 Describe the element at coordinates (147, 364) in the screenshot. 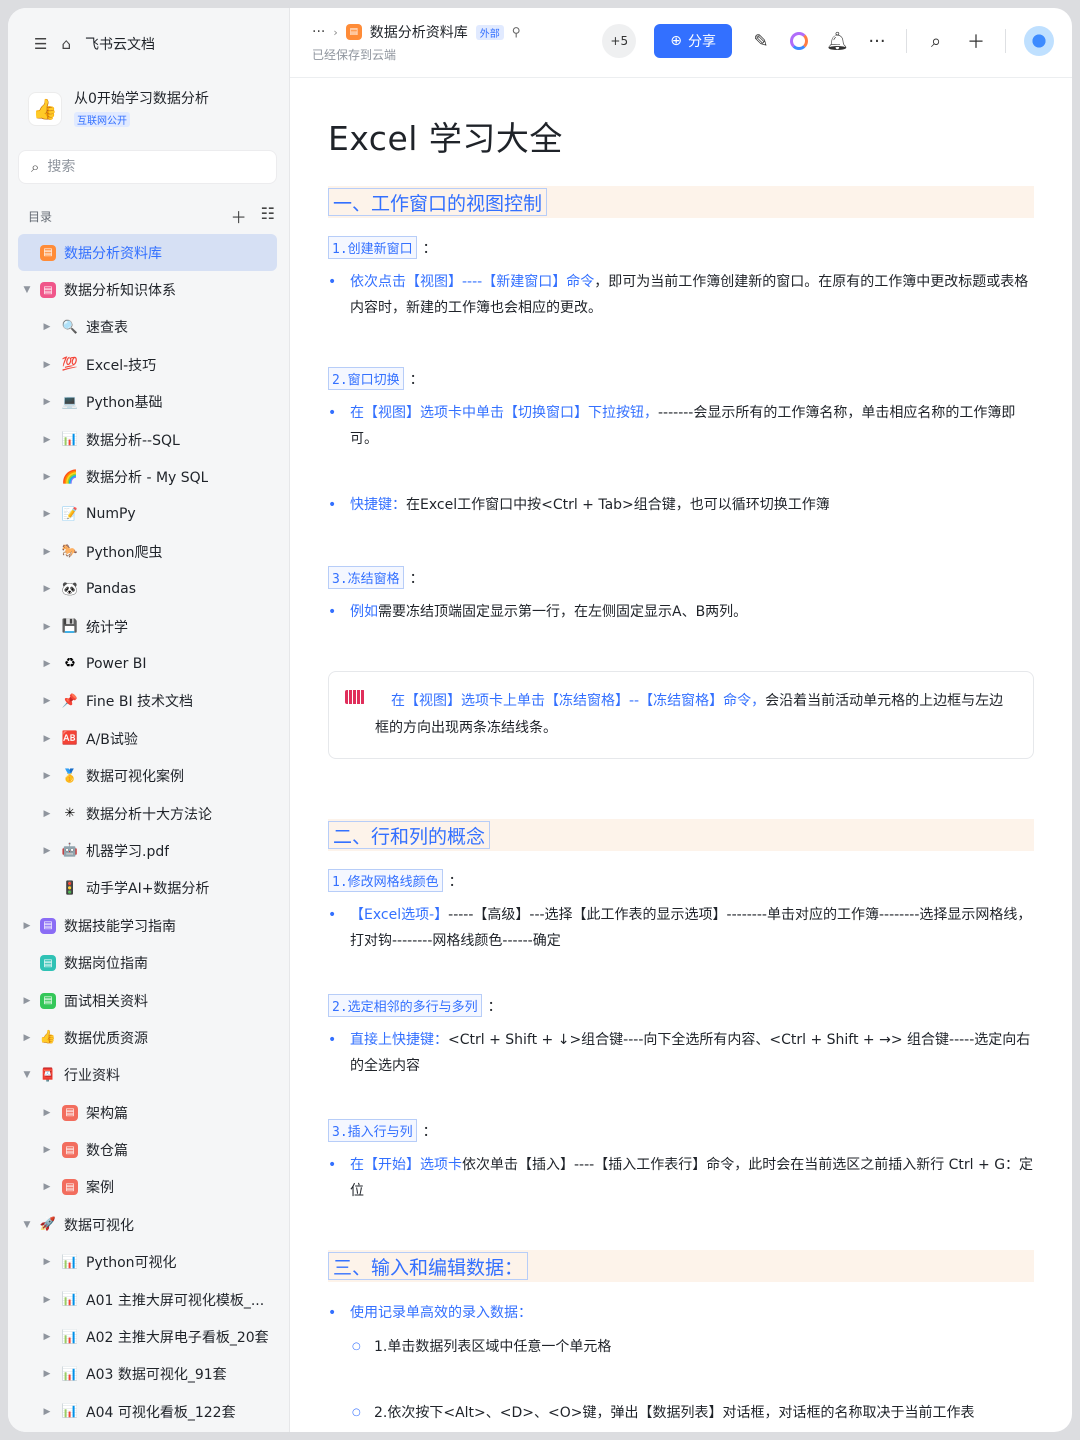

I see `sidebar-item: ▶ 💯 Excel-技巧` at that location.